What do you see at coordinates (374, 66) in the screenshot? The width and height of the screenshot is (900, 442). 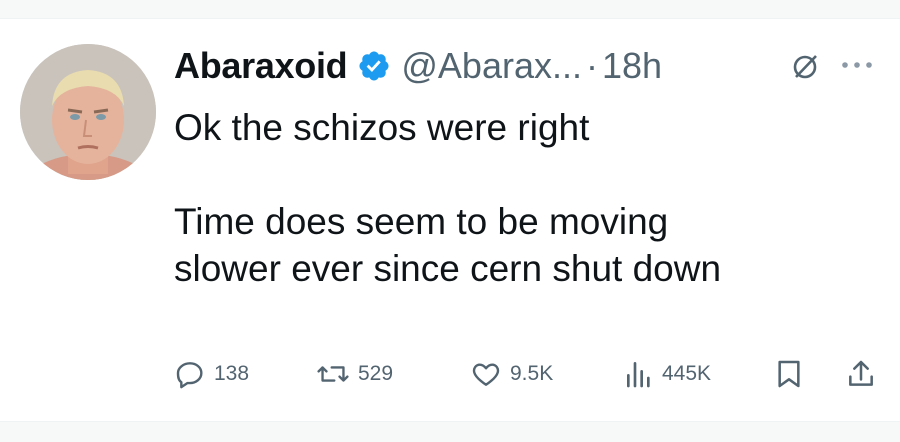 I see `verified-badge-icon` at bounding box center [374, 66].